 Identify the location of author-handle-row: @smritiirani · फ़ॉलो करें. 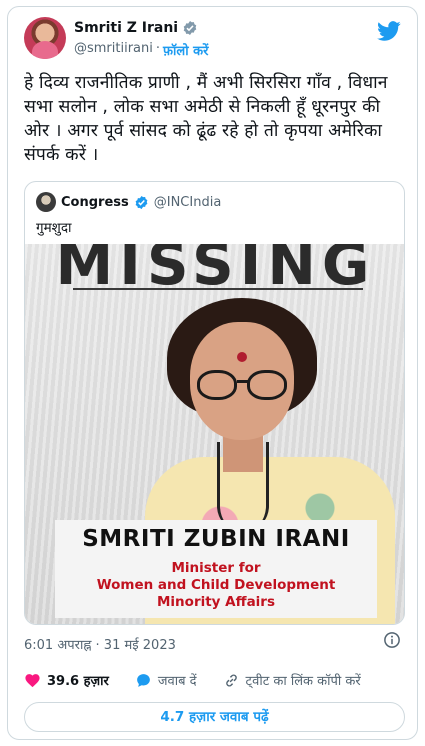
(141, 50).